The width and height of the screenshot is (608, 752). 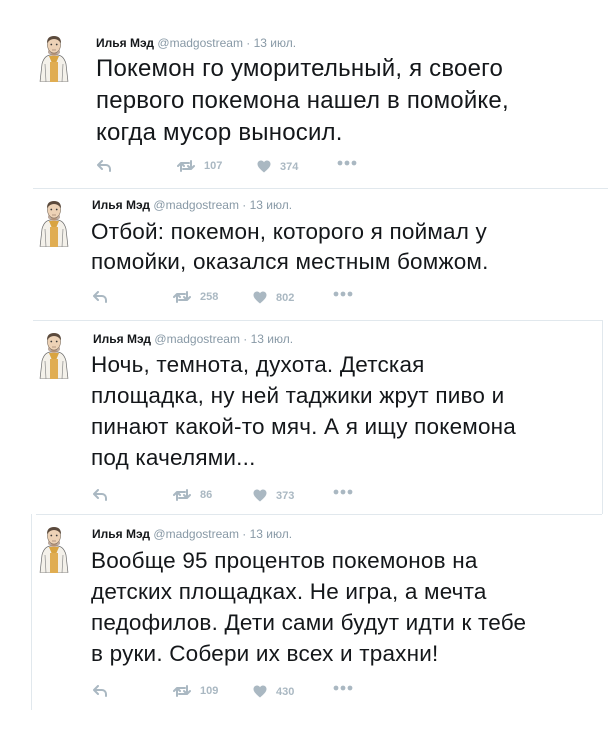 I want to click on like-count: 374, so click(x=289, y=166).